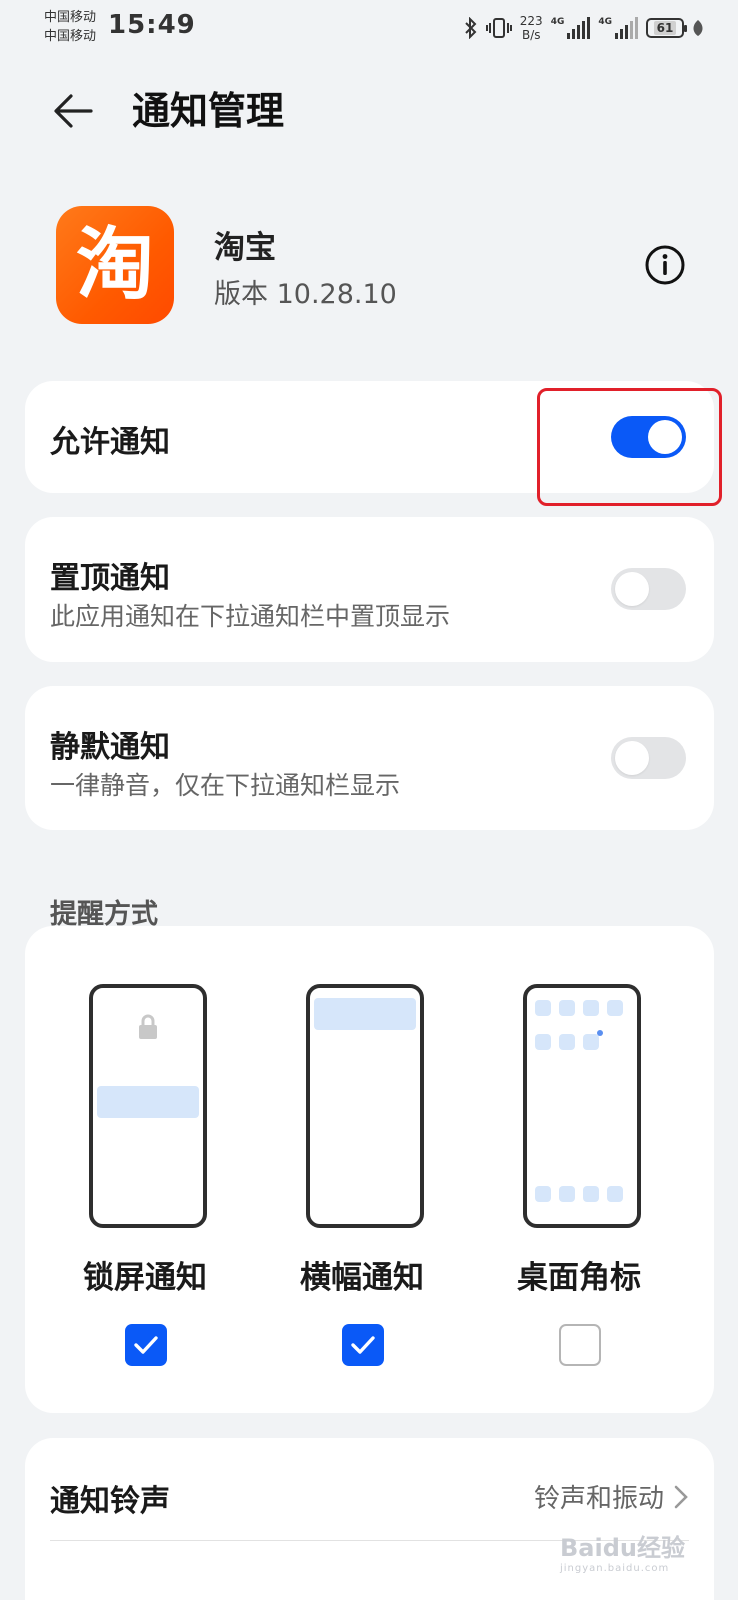  Describe the element at coordinates (145, 1278) in the screenshot. I see `mode-lockscreen-label: 锁屏通知` at that location.